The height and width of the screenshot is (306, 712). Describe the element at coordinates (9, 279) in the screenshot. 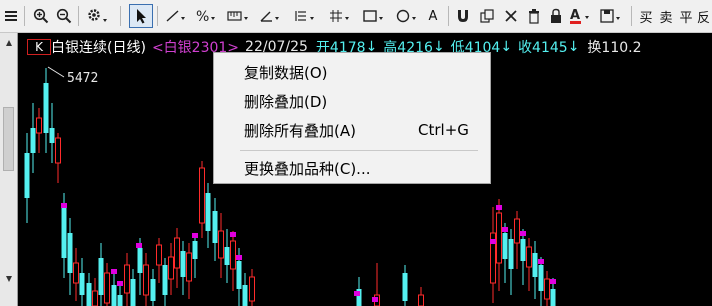

I see `scroll-down-arrow-icon` at that location.